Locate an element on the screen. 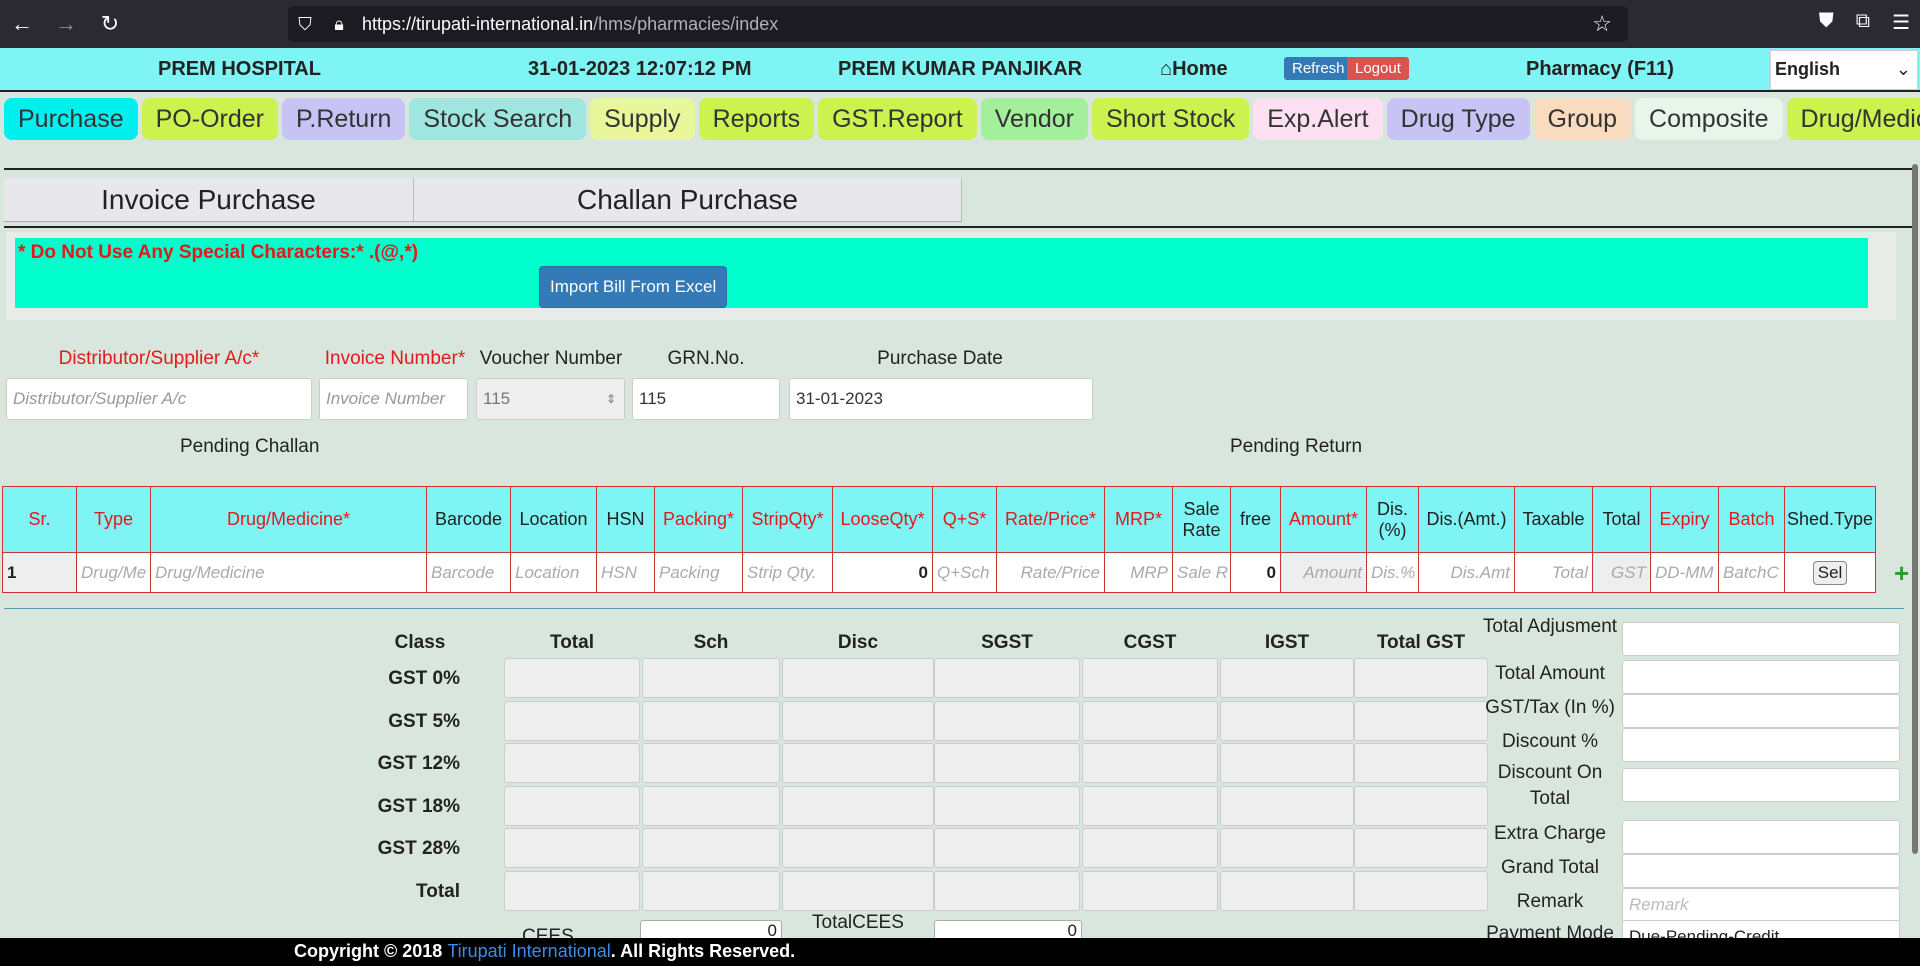 This screenshot has height=966, width=1920. shed-type-select: Sel is located at coordinates (1830, 572).